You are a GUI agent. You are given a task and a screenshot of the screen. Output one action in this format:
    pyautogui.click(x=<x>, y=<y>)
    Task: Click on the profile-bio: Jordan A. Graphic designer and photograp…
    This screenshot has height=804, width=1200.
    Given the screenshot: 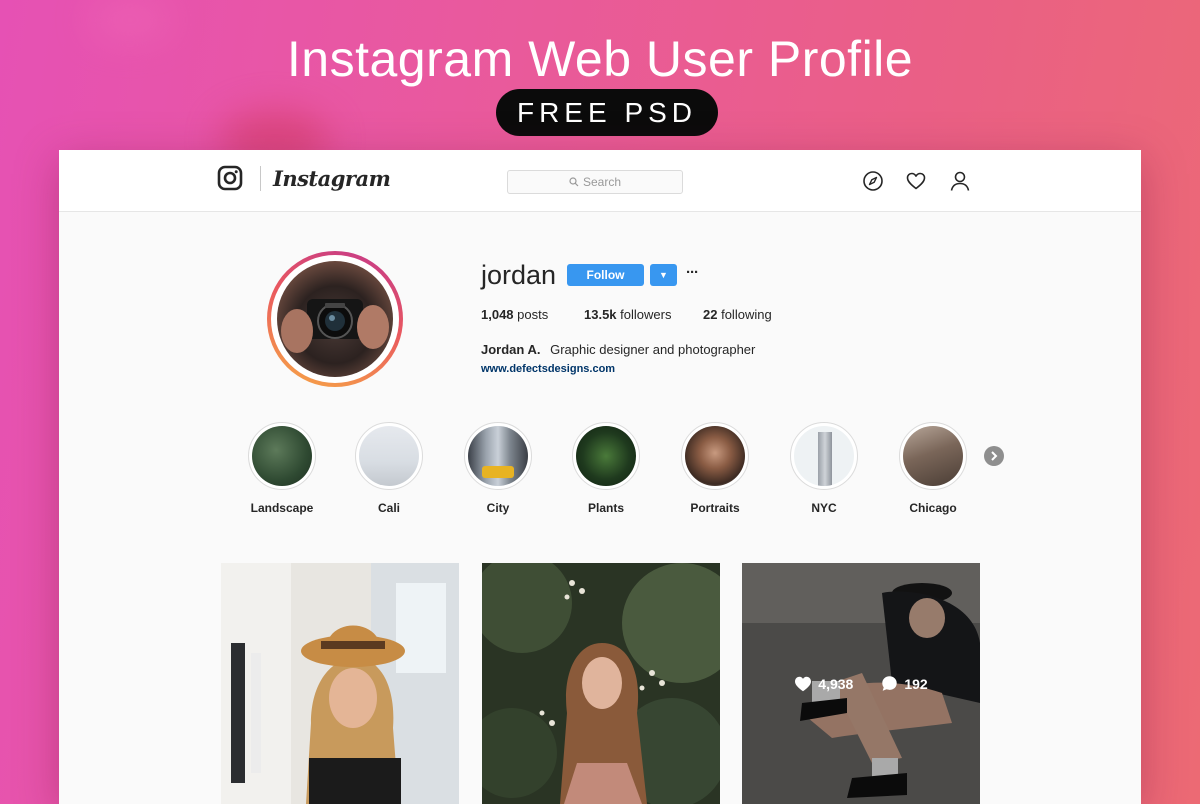 What is the action you would take?
    pyautogui.click(x=618, y=349)
    